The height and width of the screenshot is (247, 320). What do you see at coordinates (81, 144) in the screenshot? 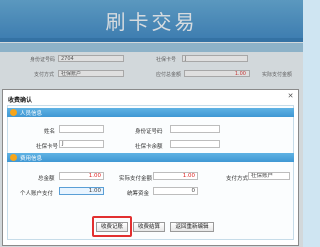
I see `card-field: J` at bounding box center [81, 144].